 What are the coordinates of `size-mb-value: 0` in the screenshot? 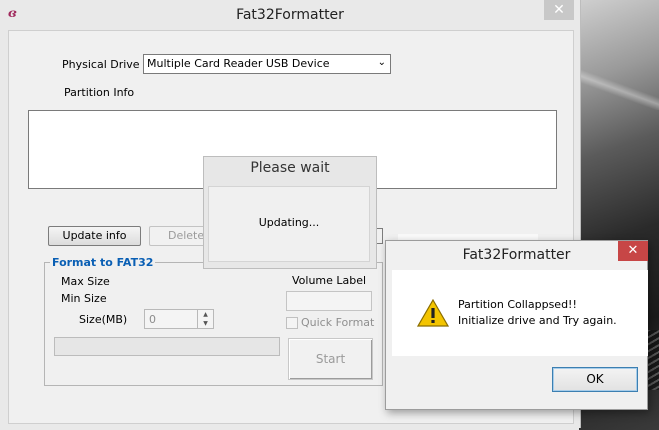 It's located at (152, 319).